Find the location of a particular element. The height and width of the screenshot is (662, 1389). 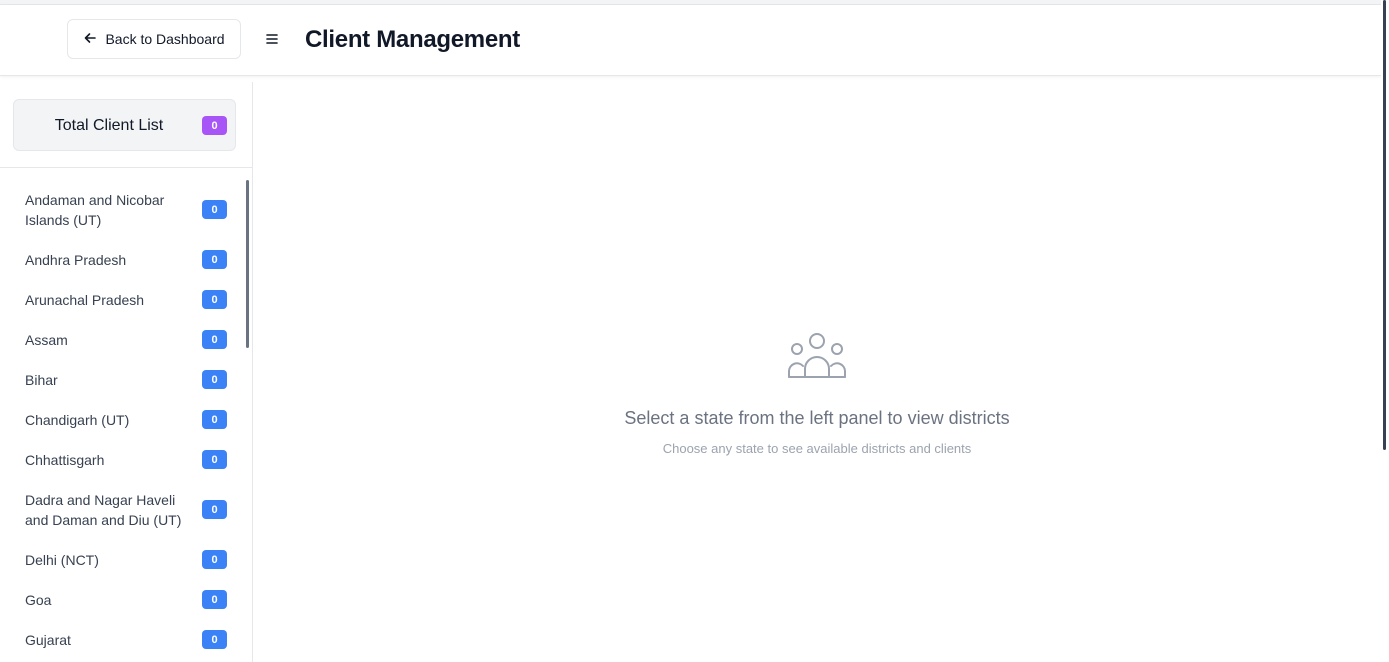

state-name: Chandigarh (UT) is located at coordinates (77, 420).